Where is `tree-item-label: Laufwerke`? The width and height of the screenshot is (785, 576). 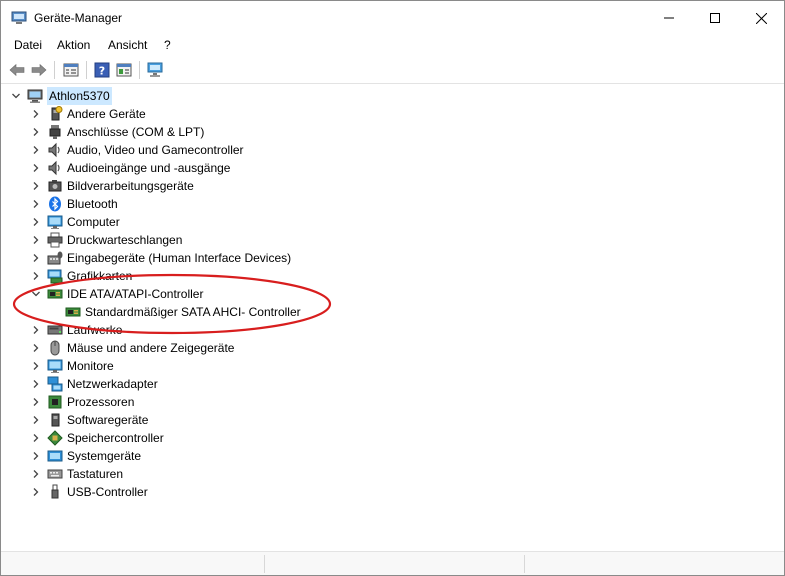 tree-item-label: Laufwerke is located at coordinates (95, 330).